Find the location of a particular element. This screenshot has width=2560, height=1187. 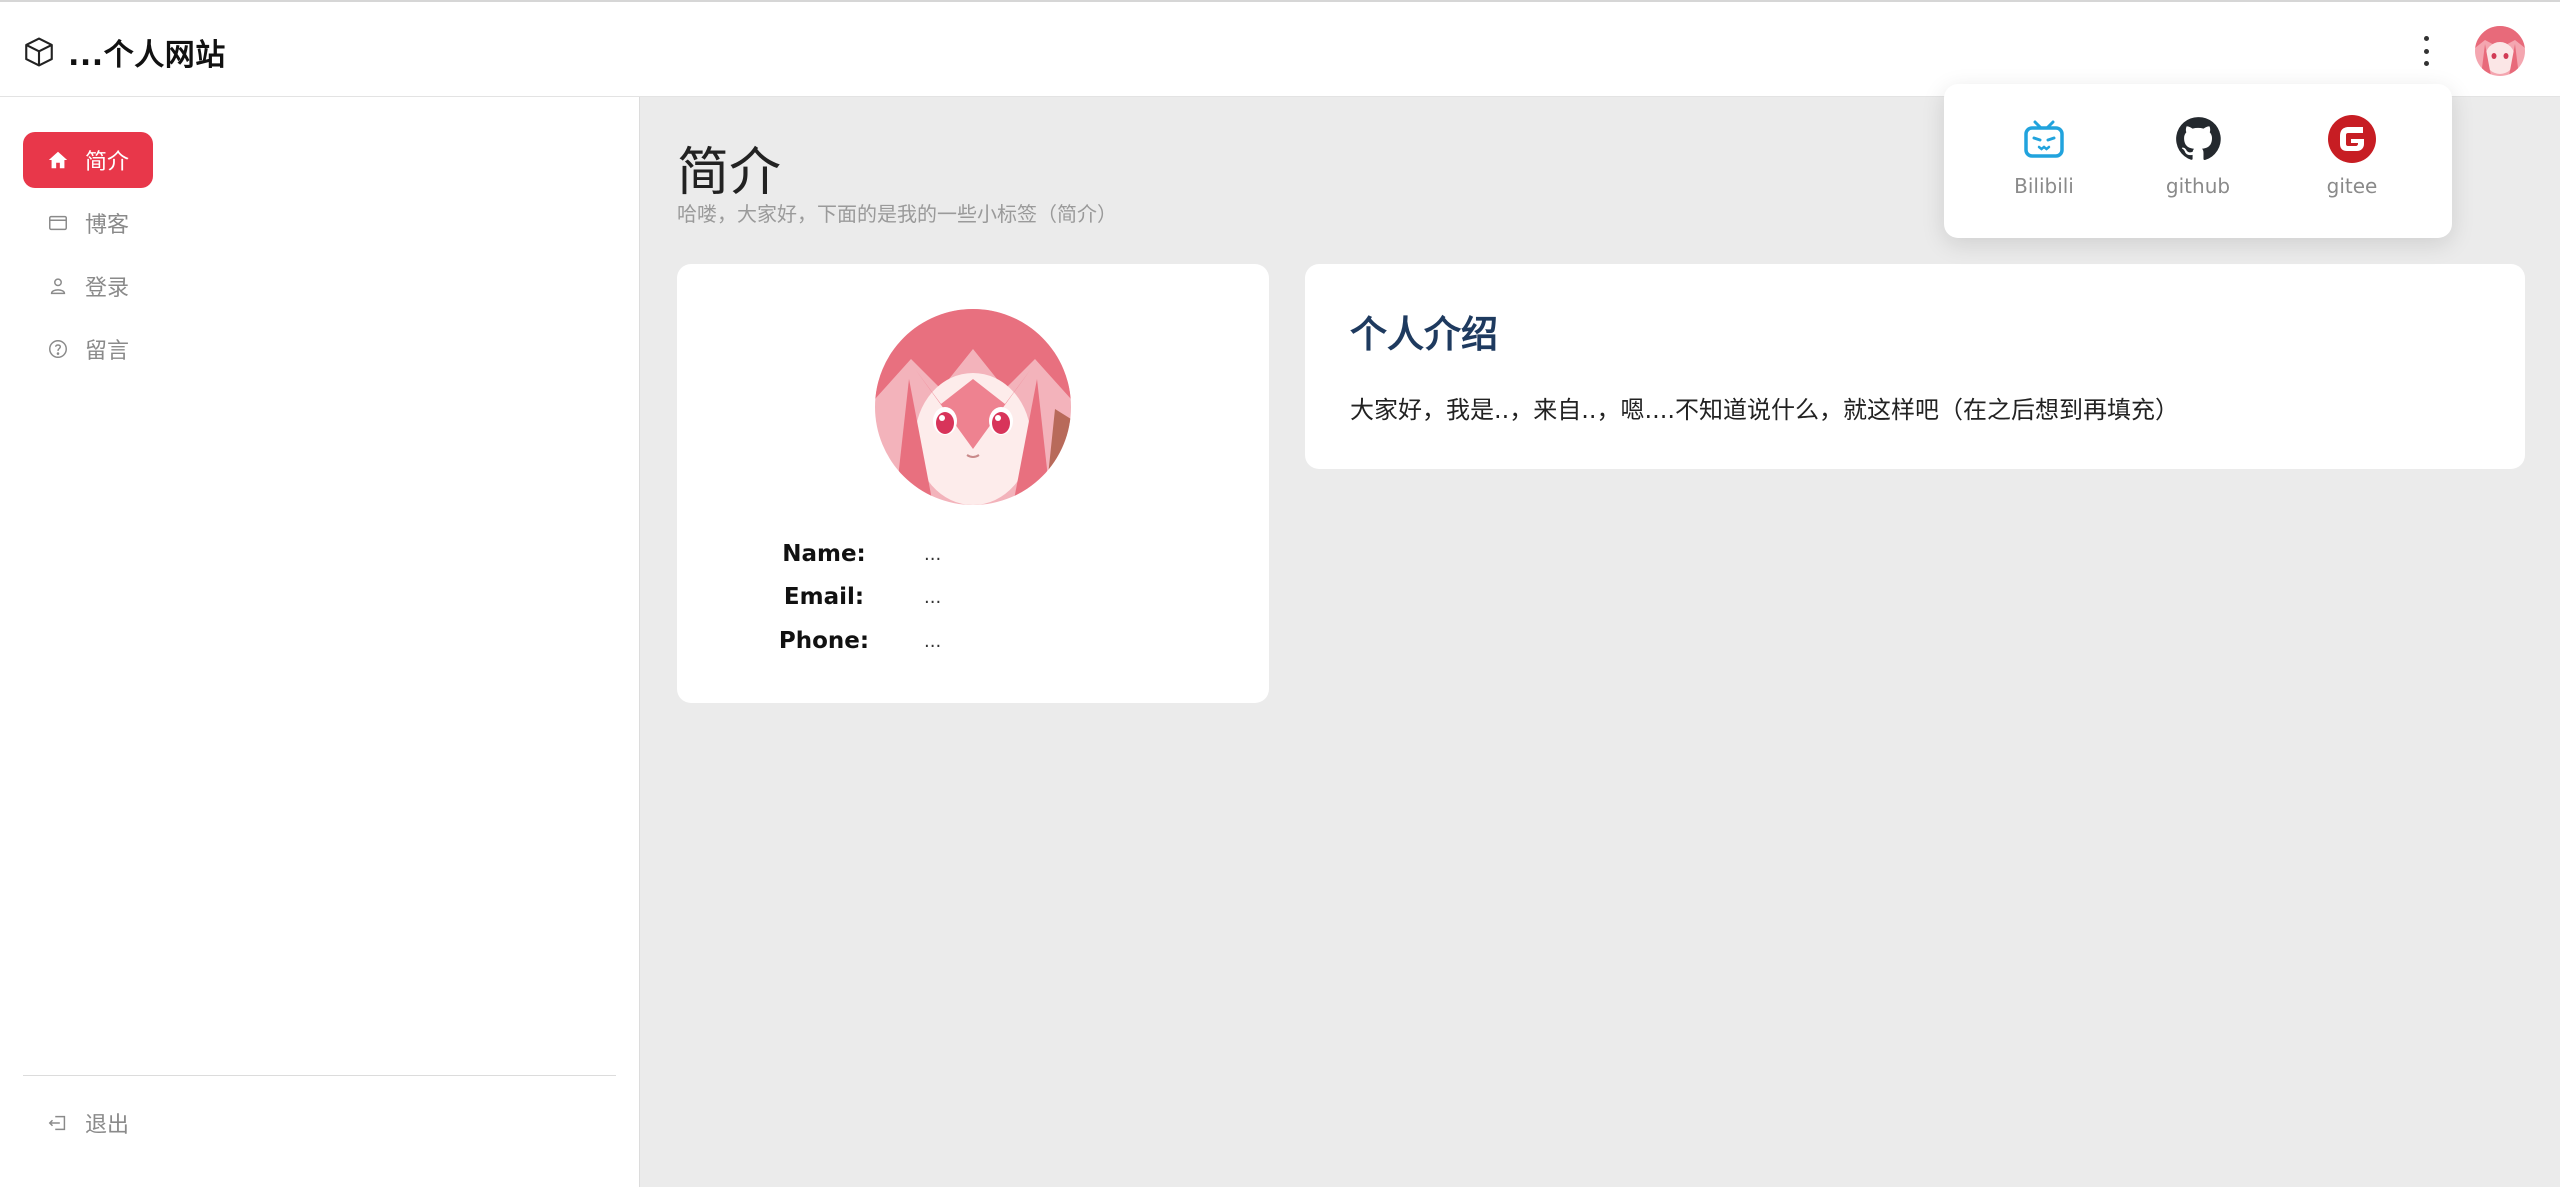

social-label: github is located at coordinates (2198, 186).